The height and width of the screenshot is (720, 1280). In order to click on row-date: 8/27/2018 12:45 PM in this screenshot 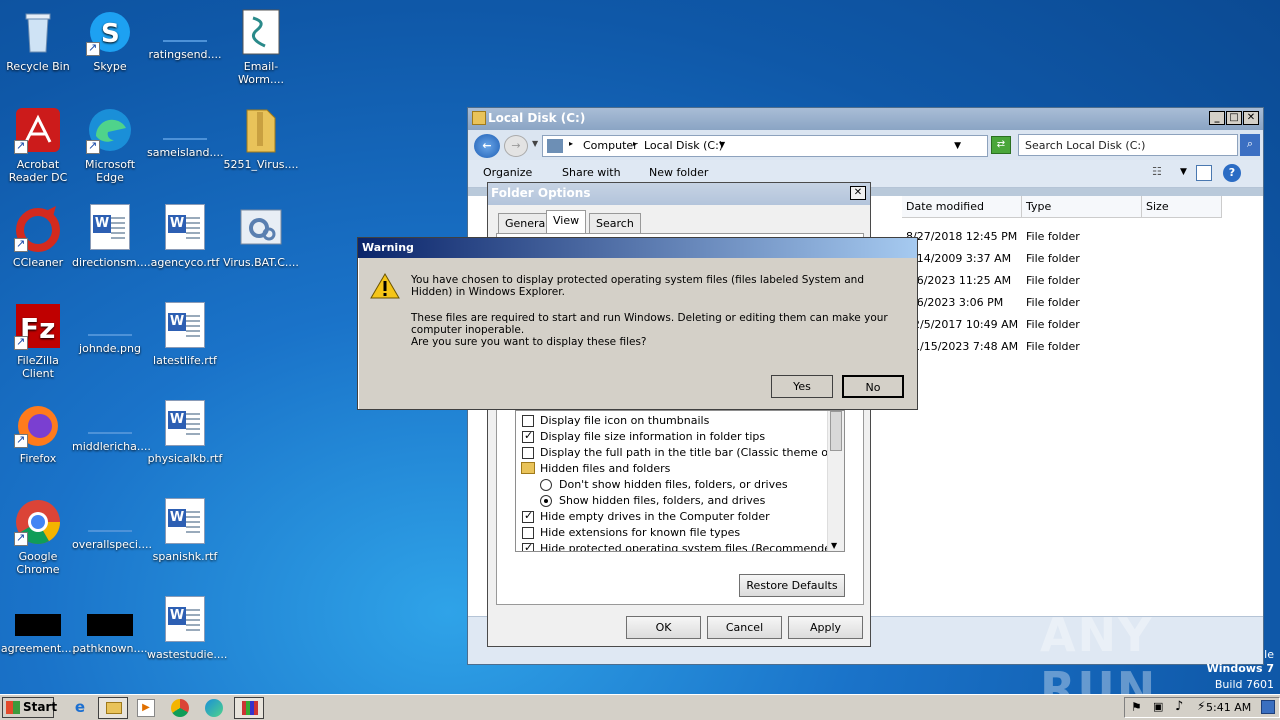, I will do `click(962, 236)`.